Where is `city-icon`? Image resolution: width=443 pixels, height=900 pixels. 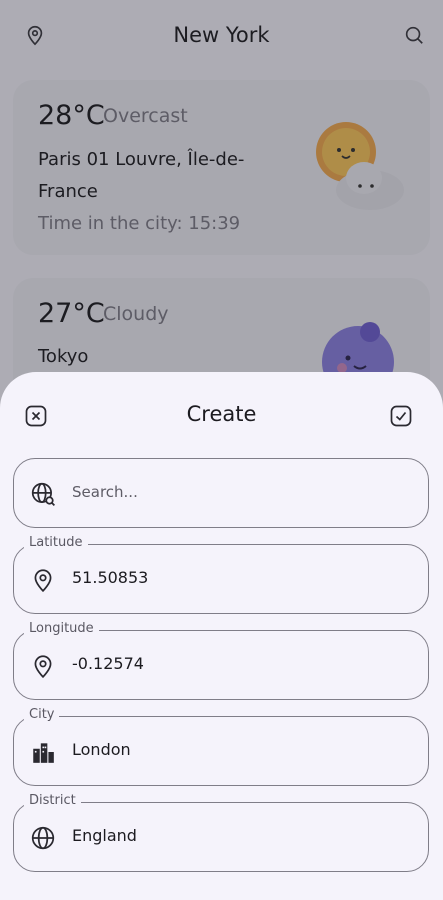 city-icon is located at coordinates (43, 753).